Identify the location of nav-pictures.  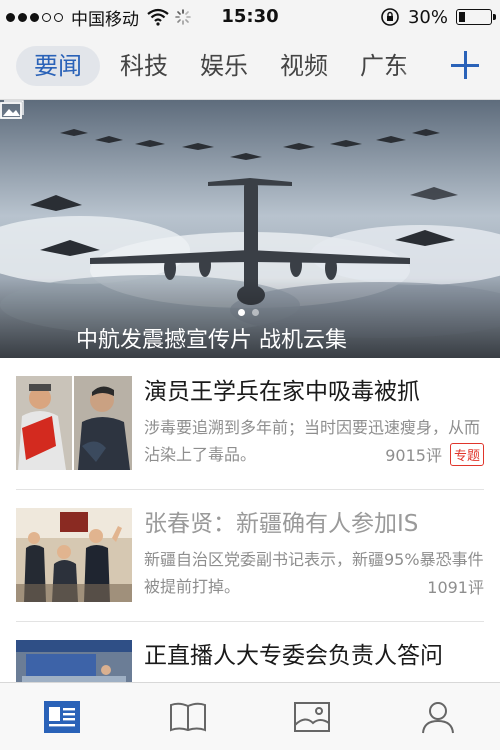
(312, 717).